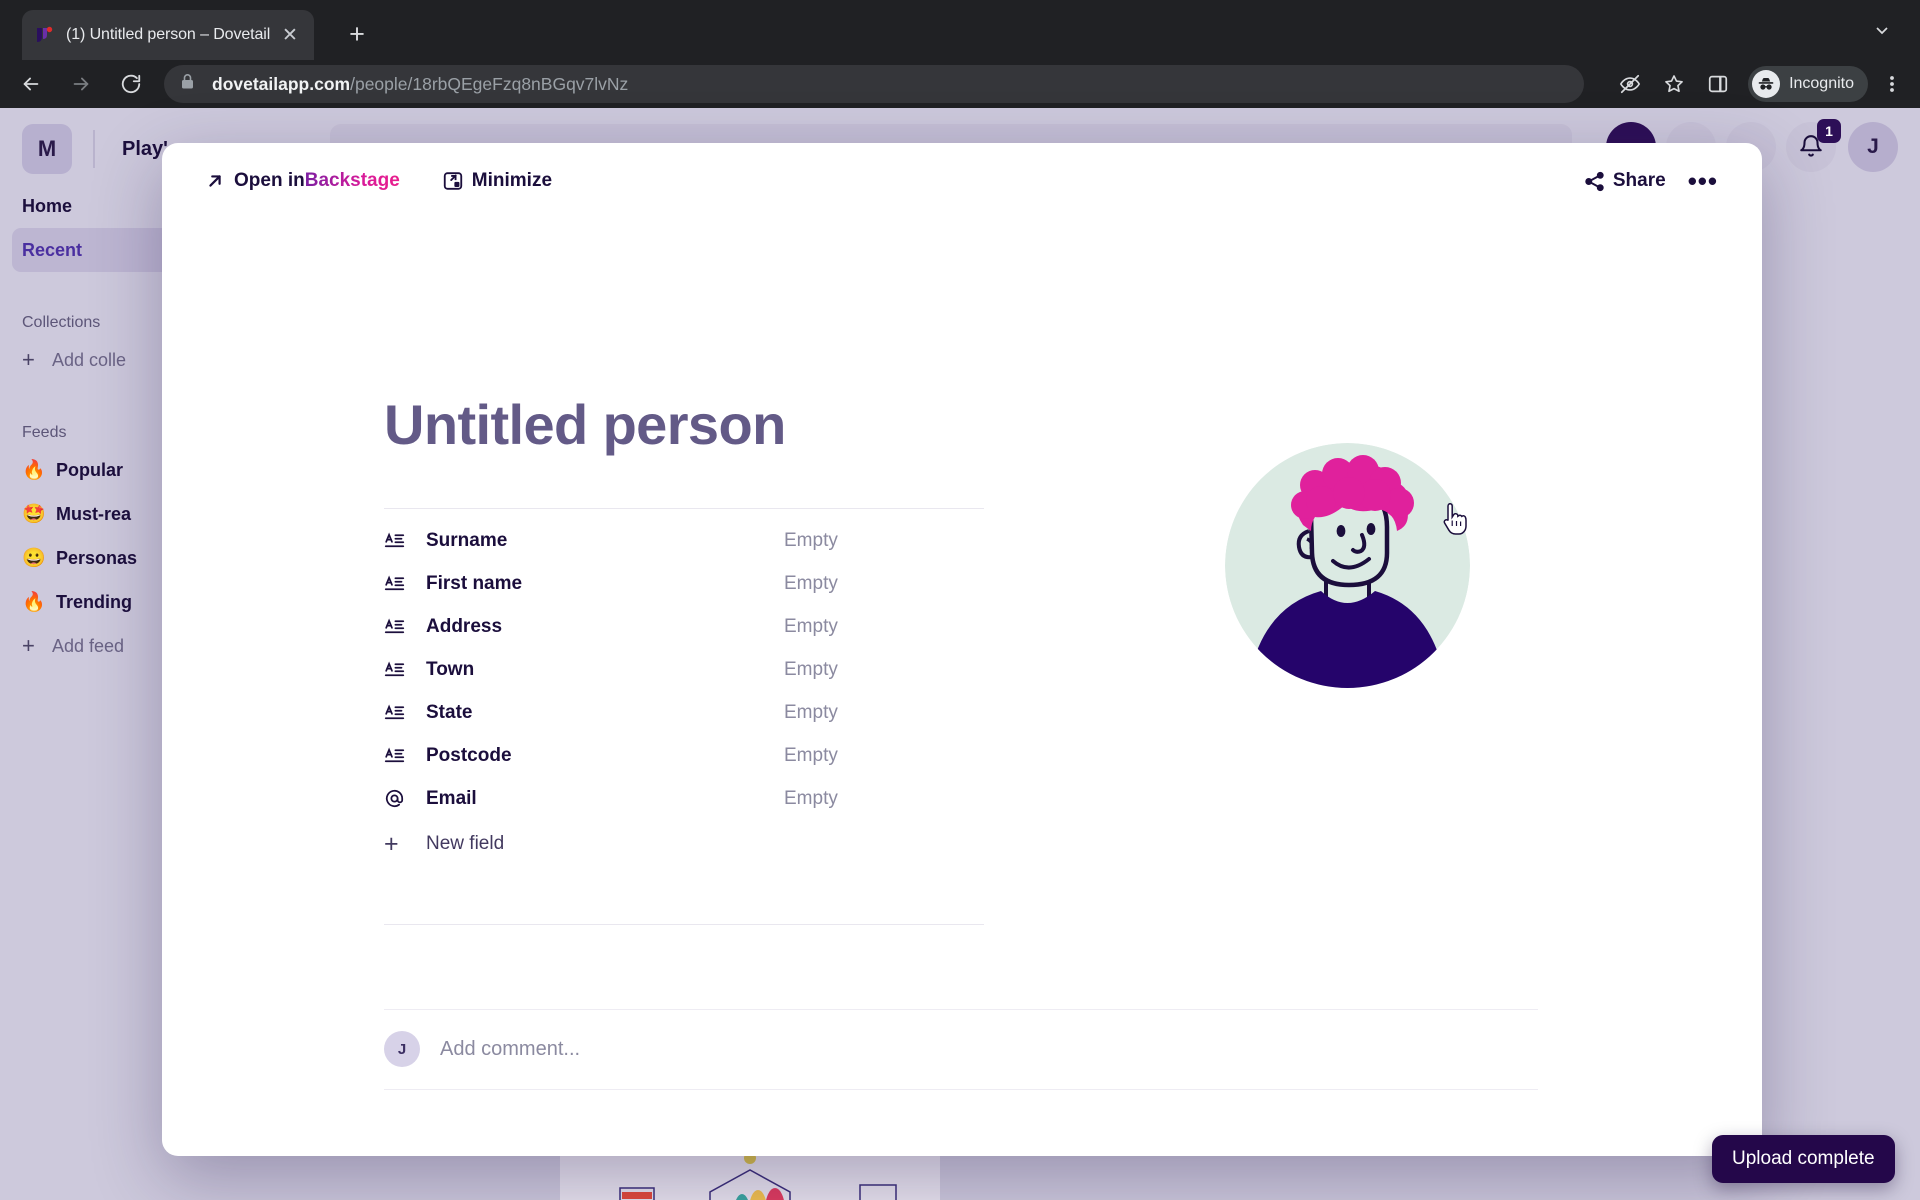  I want to click on backstage-brand-label: Backstage, so click(352, 180).